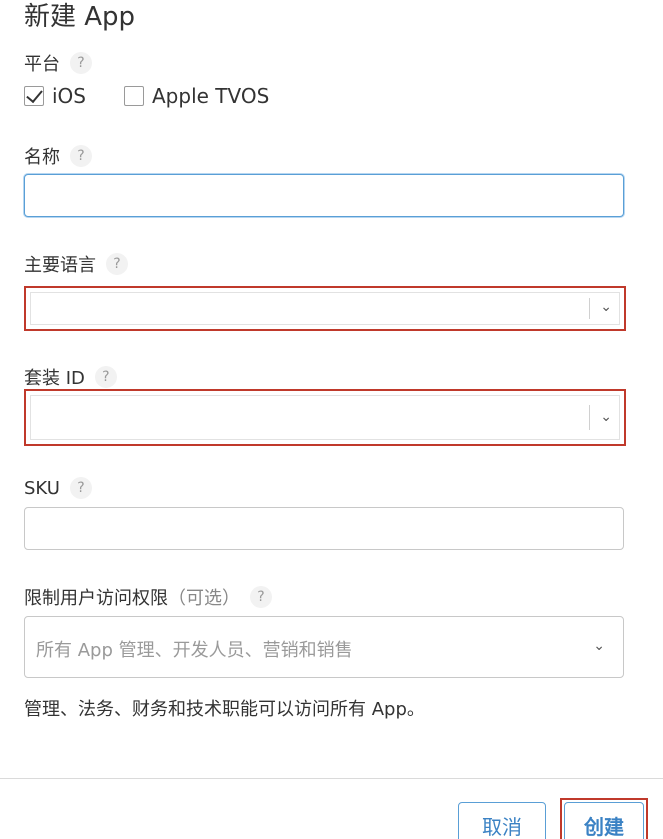 The image size is (663, 839). What do you see at coordinates (117, 264) in the screenshot?
I see `primary-language-help-icon: ?` at bounding box center [117, 264].